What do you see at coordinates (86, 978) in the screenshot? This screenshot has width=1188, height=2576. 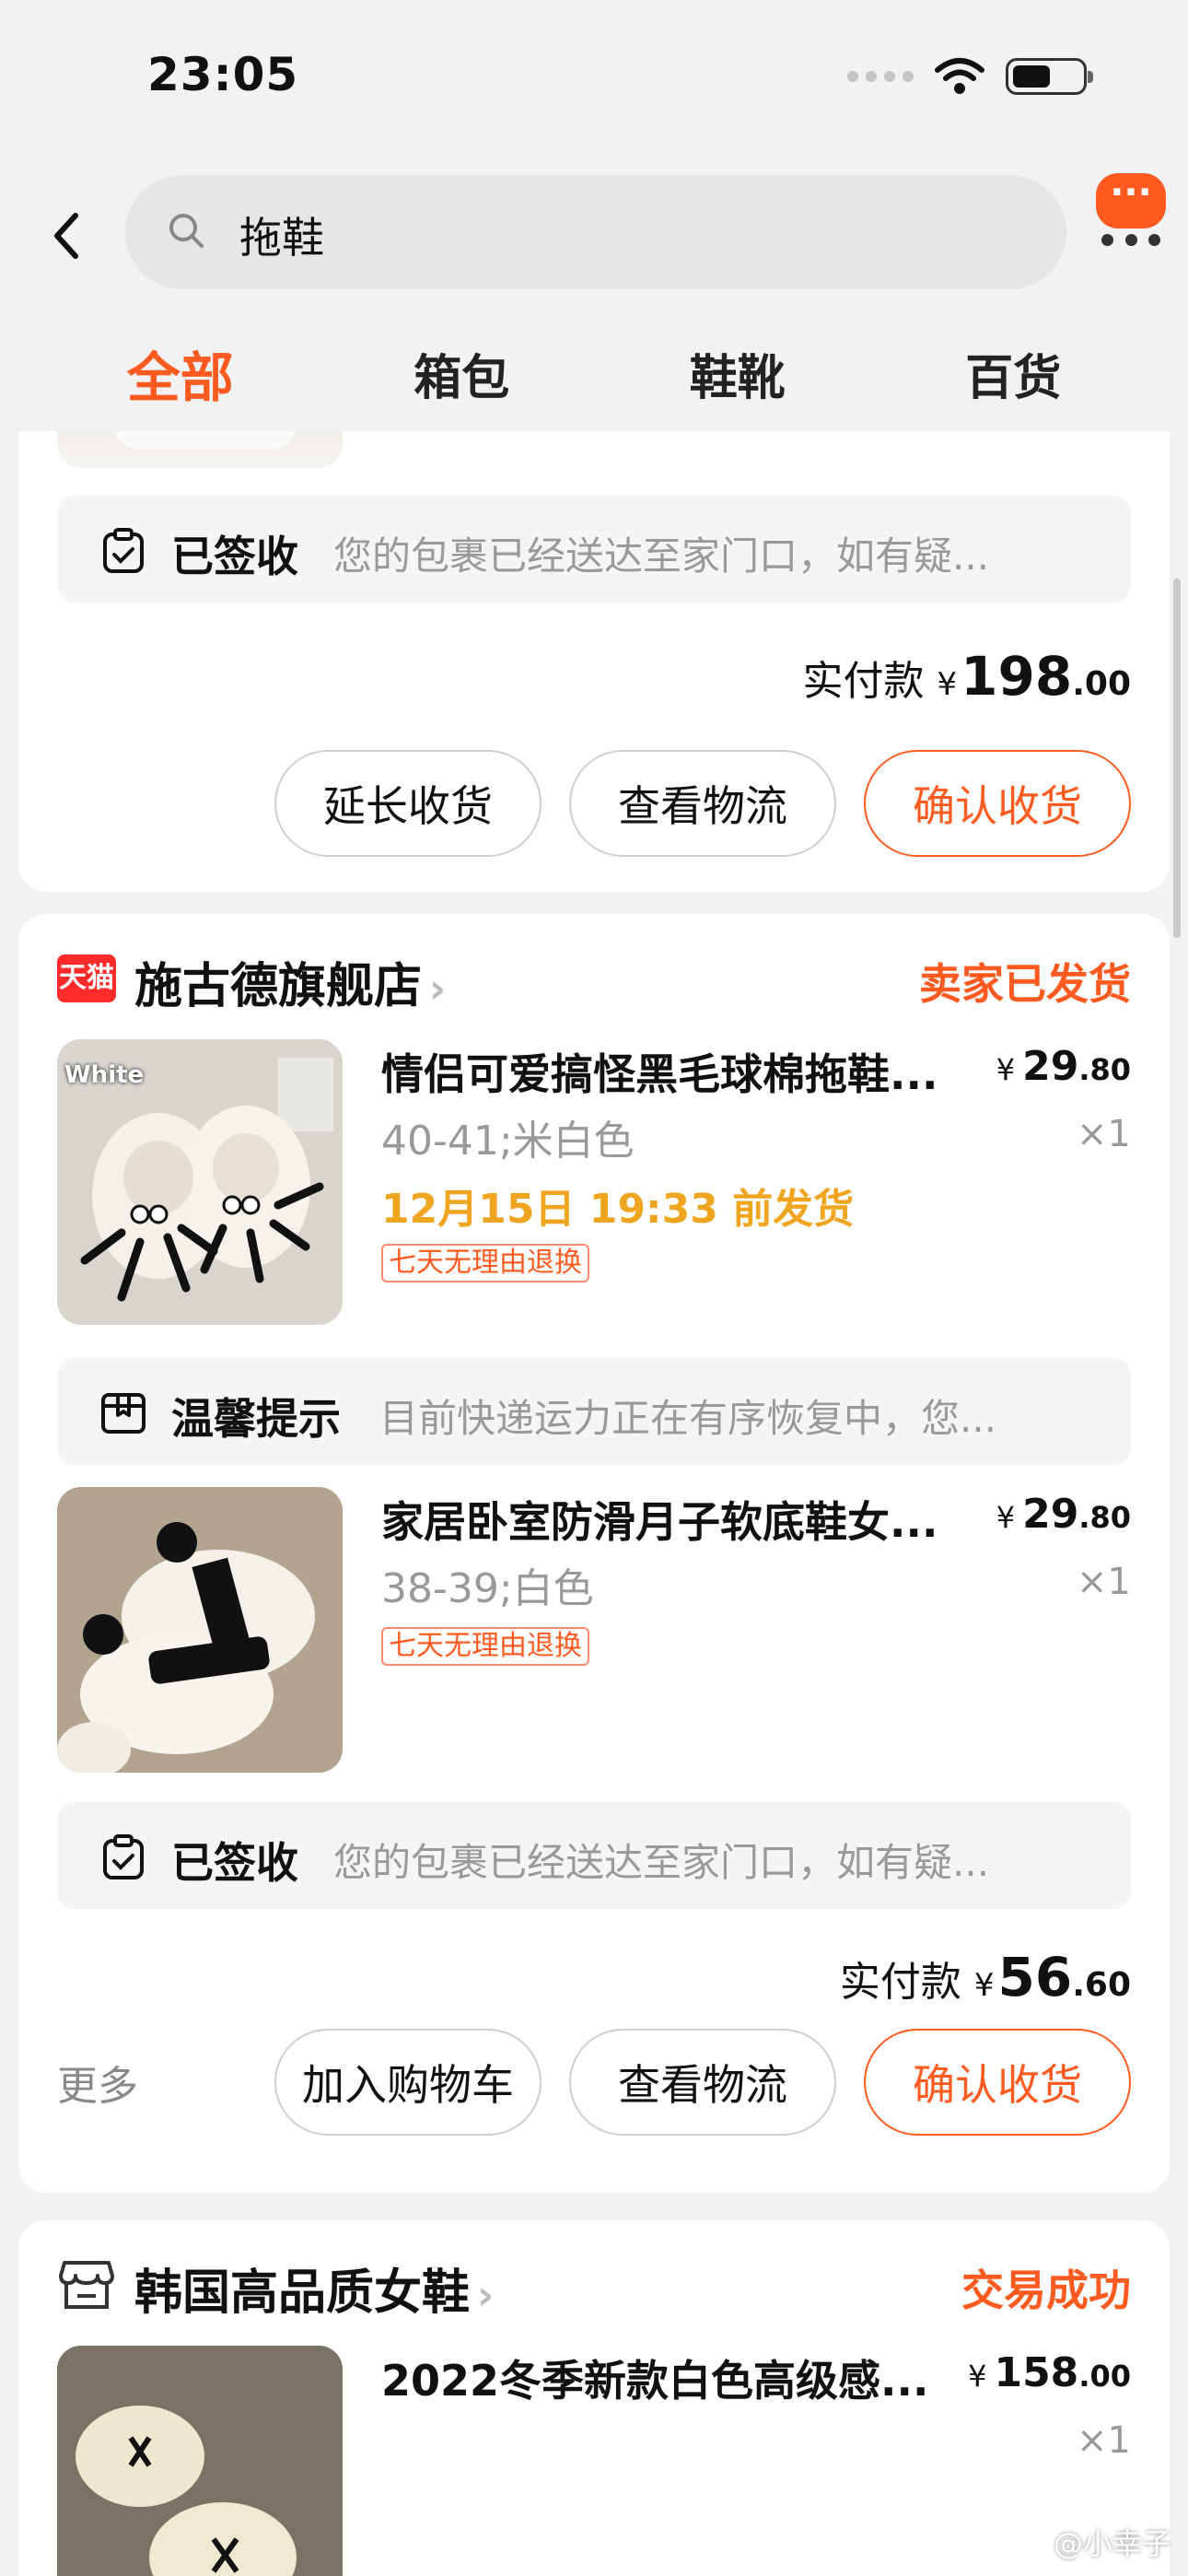 I see `tmall-logo: 天猫` at bounding box center [86, 978].